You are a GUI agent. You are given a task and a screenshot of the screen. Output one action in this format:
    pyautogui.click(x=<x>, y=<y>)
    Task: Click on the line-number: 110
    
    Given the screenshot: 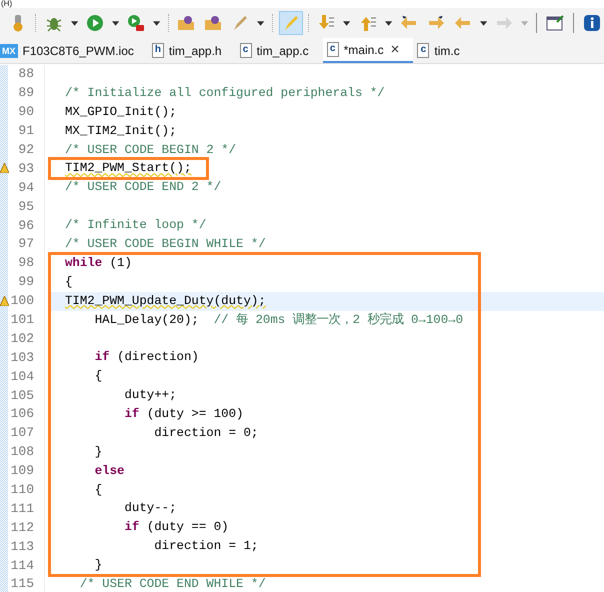 What is the action you would take?
    pyautogui.click(x=22, y=490)
    